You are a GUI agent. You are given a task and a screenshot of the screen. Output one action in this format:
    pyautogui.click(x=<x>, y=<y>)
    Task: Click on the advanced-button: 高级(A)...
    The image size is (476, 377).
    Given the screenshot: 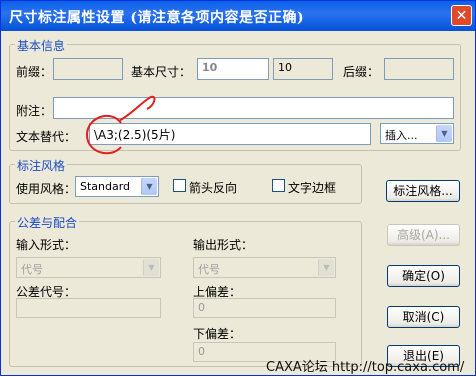 What is the action you would take?
    pyautogui.click(x=423, y=235)
    